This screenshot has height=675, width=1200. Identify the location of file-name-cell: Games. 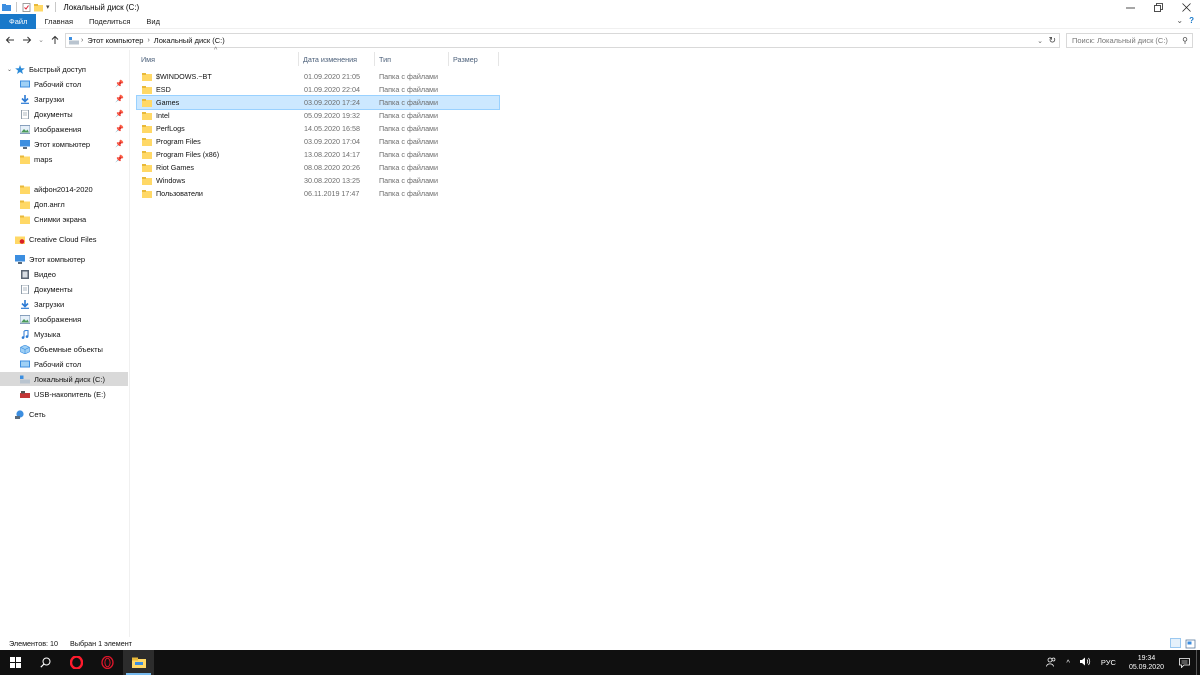
(220, 102).